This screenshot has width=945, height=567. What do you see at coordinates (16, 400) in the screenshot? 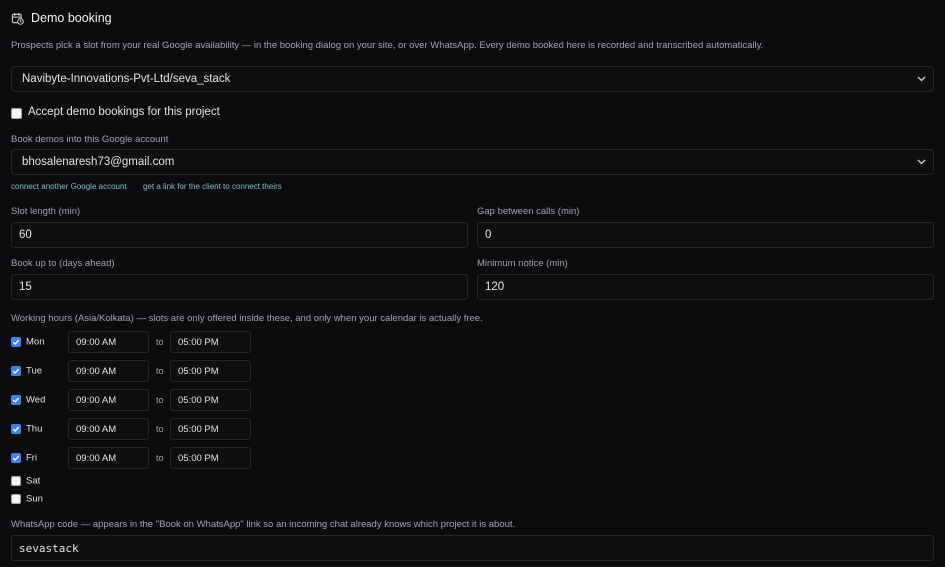
I see `day-checkbox-wed` at bounding box center [16, 400].